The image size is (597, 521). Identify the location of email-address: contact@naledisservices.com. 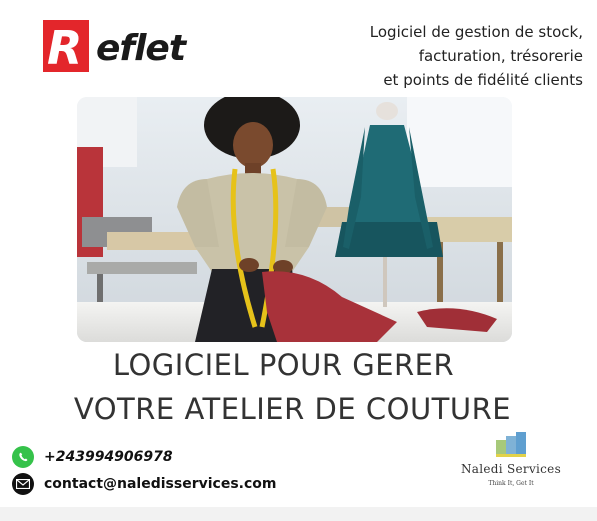
(160, 484).